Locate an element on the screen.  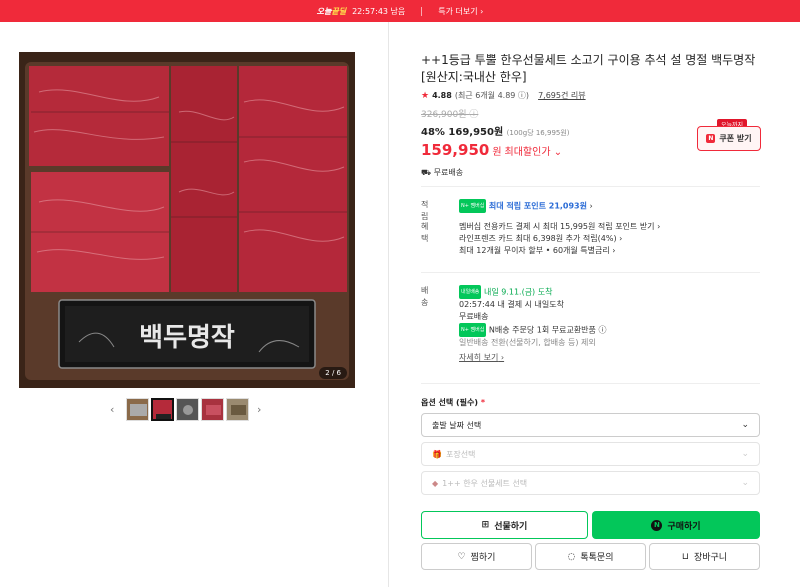
delivery-note: 일반배송 전환(선물하기, 합배송 등) 제외 is located at coordinates (527, 342).